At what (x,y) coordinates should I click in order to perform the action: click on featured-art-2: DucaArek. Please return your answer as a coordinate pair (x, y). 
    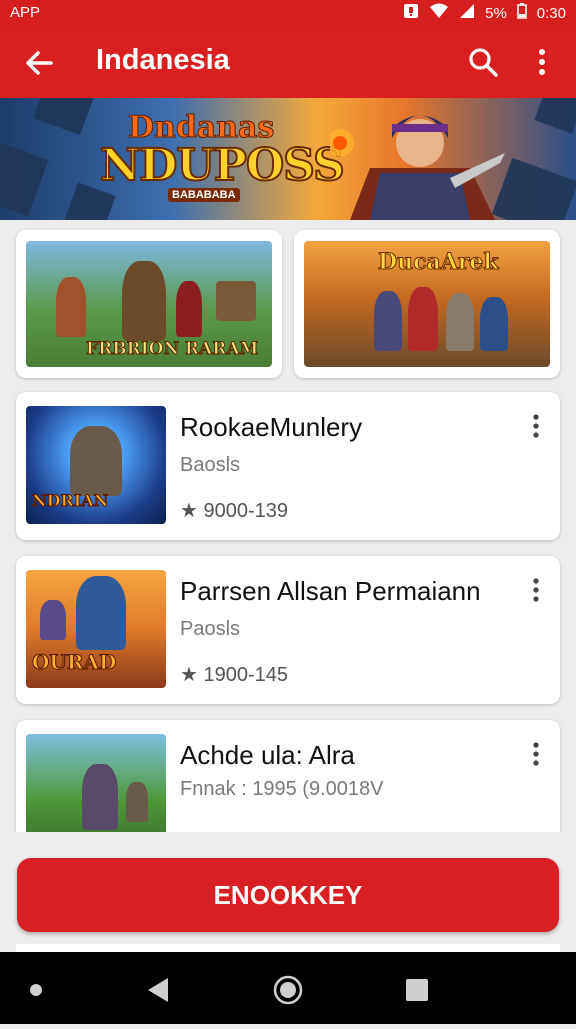
    Looking at the image, I should click on (427, 304).